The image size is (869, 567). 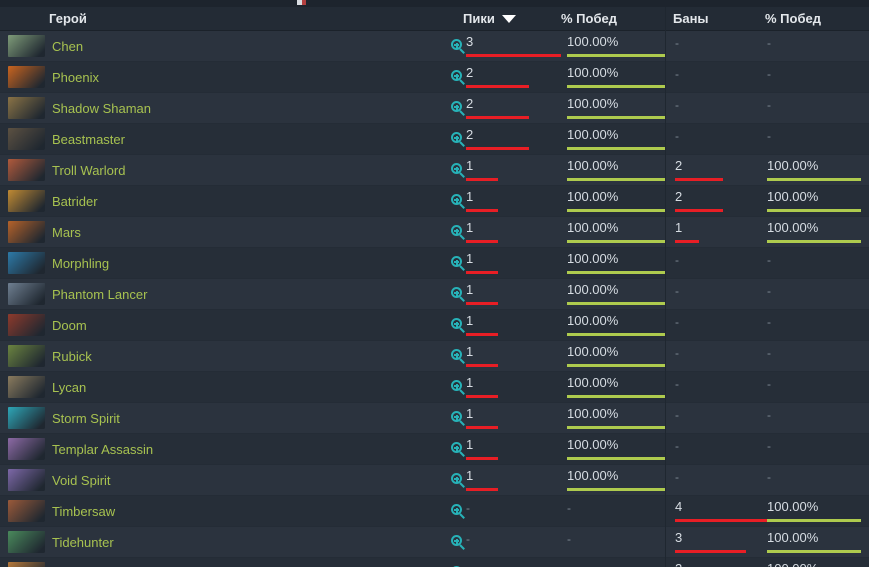 I want to click on table-row: Batrider 1 100.00% 2 100.00%, so click(x=434, y=201).